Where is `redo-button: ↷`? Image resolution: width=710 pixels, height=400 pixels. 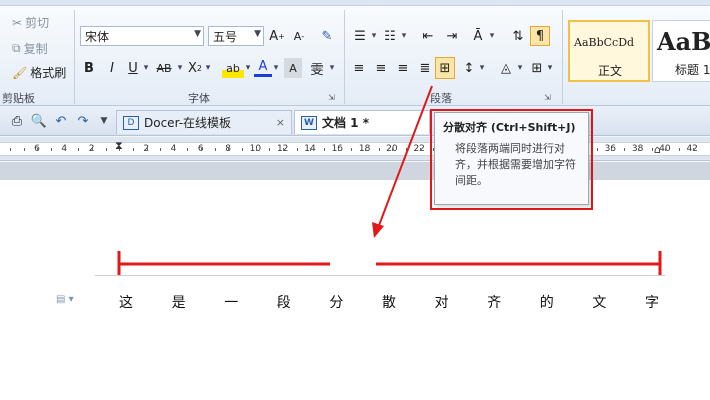 redo-button: ↷ is located at coordinates (83, 121).